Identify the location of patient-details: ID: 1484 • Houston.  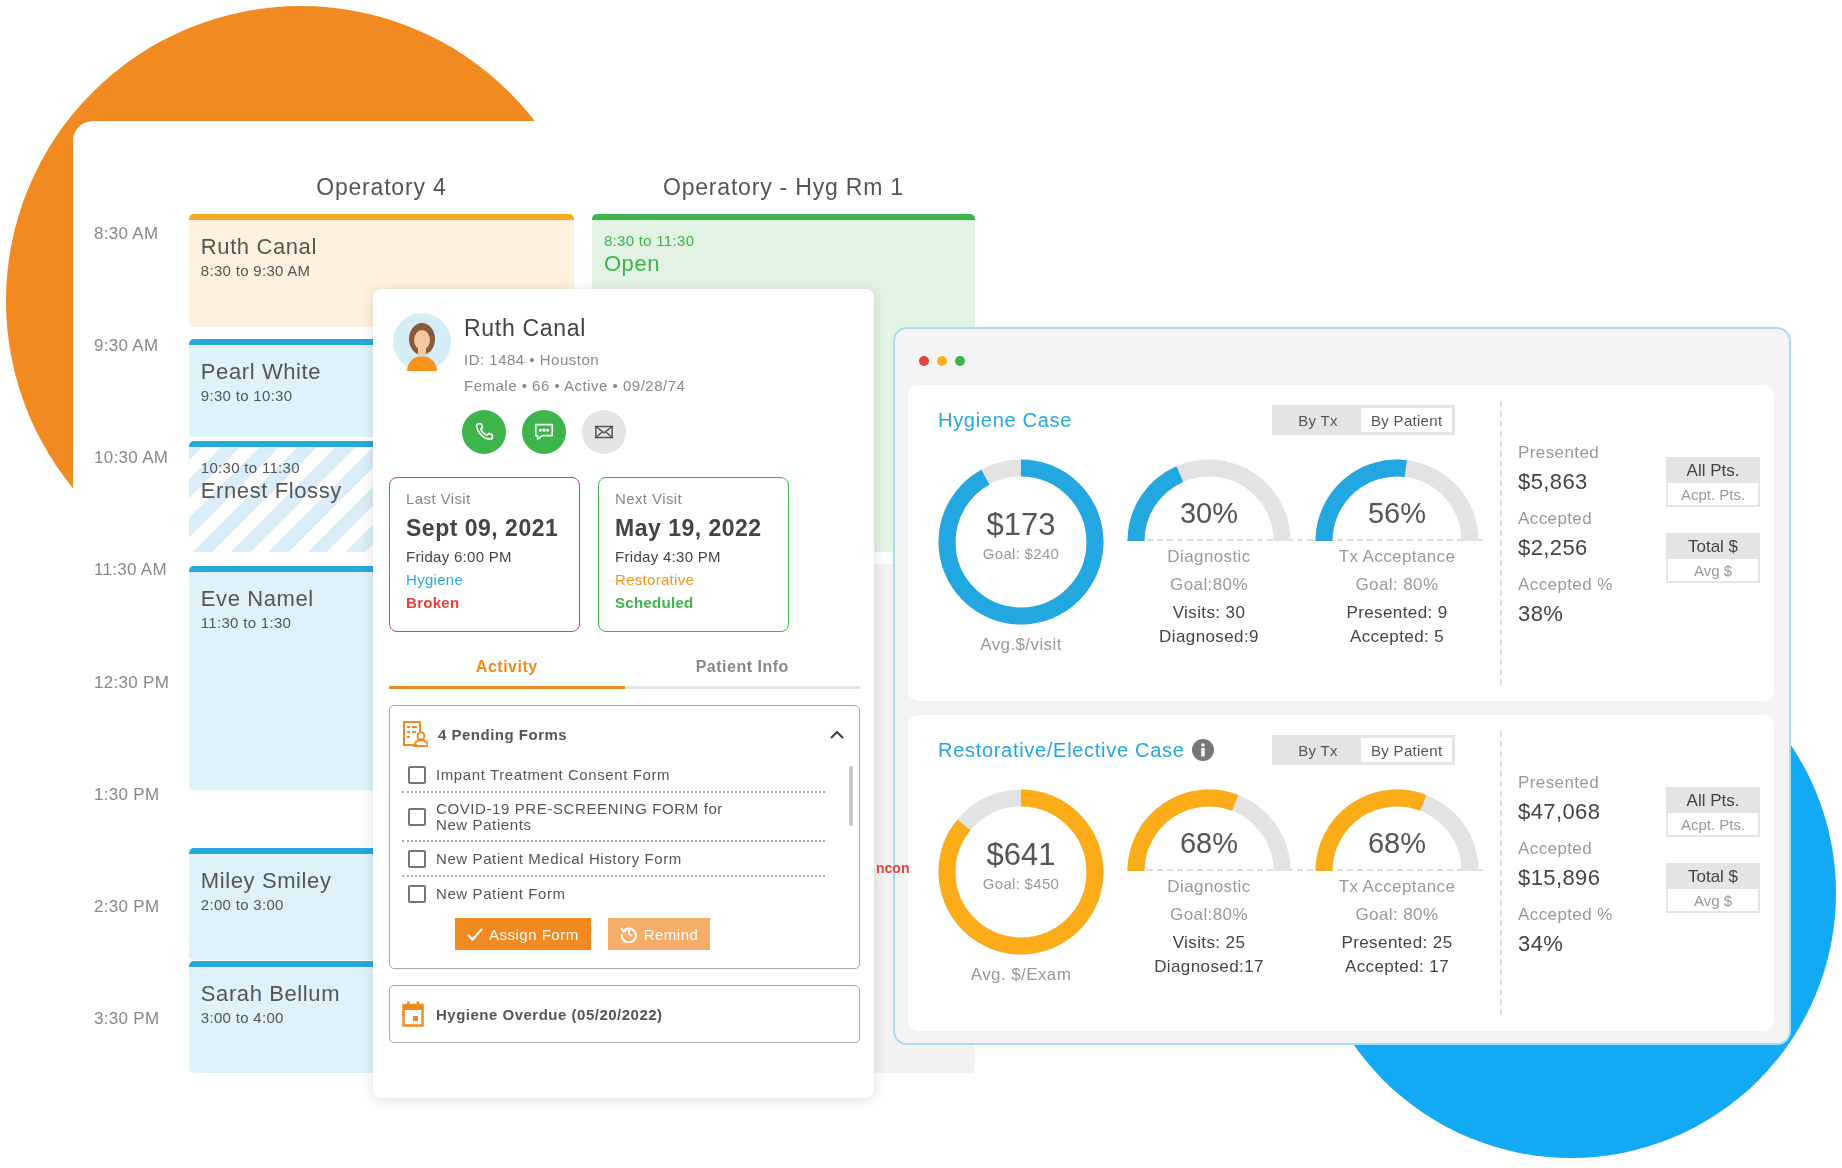
(532, 359).